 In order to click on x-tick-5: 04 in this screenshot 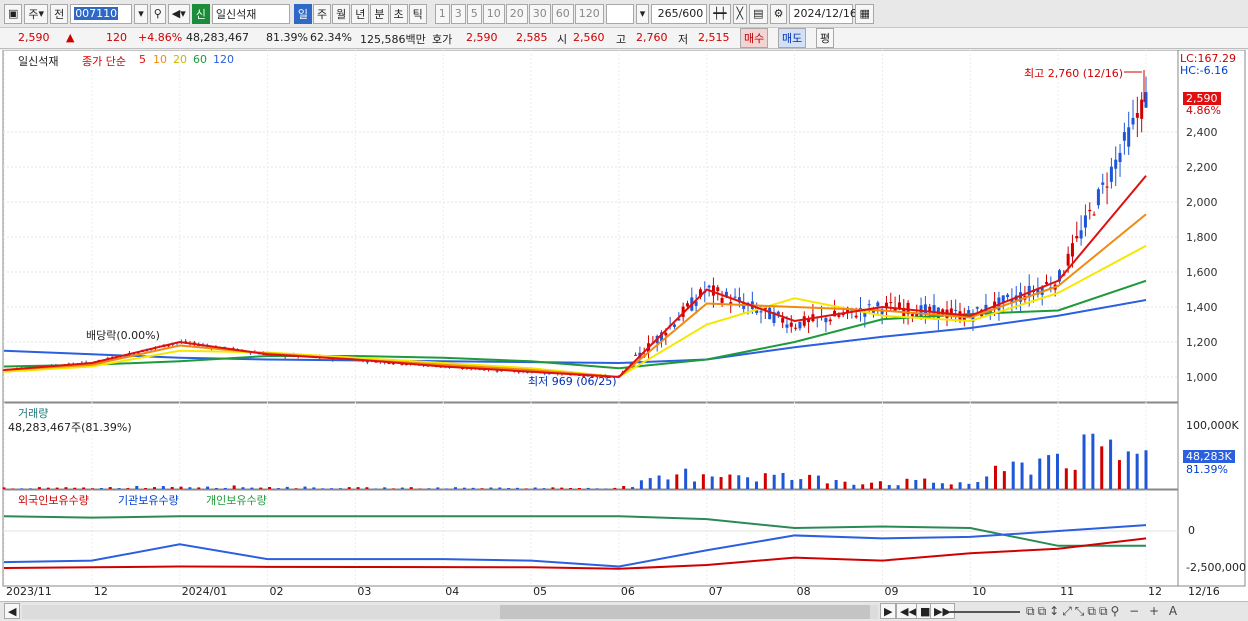, I will do `click(452, 591)`.